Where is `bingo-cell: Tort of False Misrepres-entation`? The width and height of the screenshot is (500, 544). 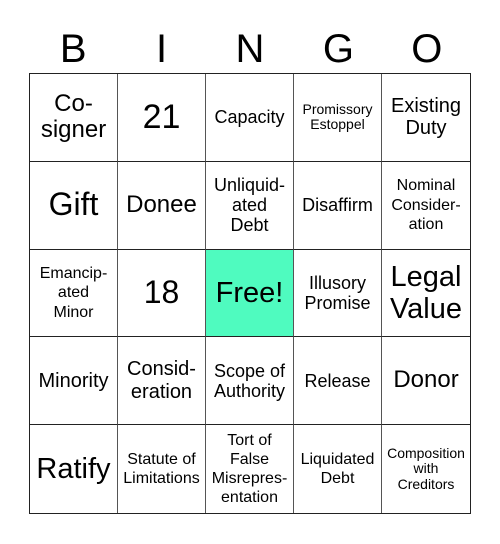
bingo-cell: Tort of False Misrepres-entation is located at coordinates (250, 469).